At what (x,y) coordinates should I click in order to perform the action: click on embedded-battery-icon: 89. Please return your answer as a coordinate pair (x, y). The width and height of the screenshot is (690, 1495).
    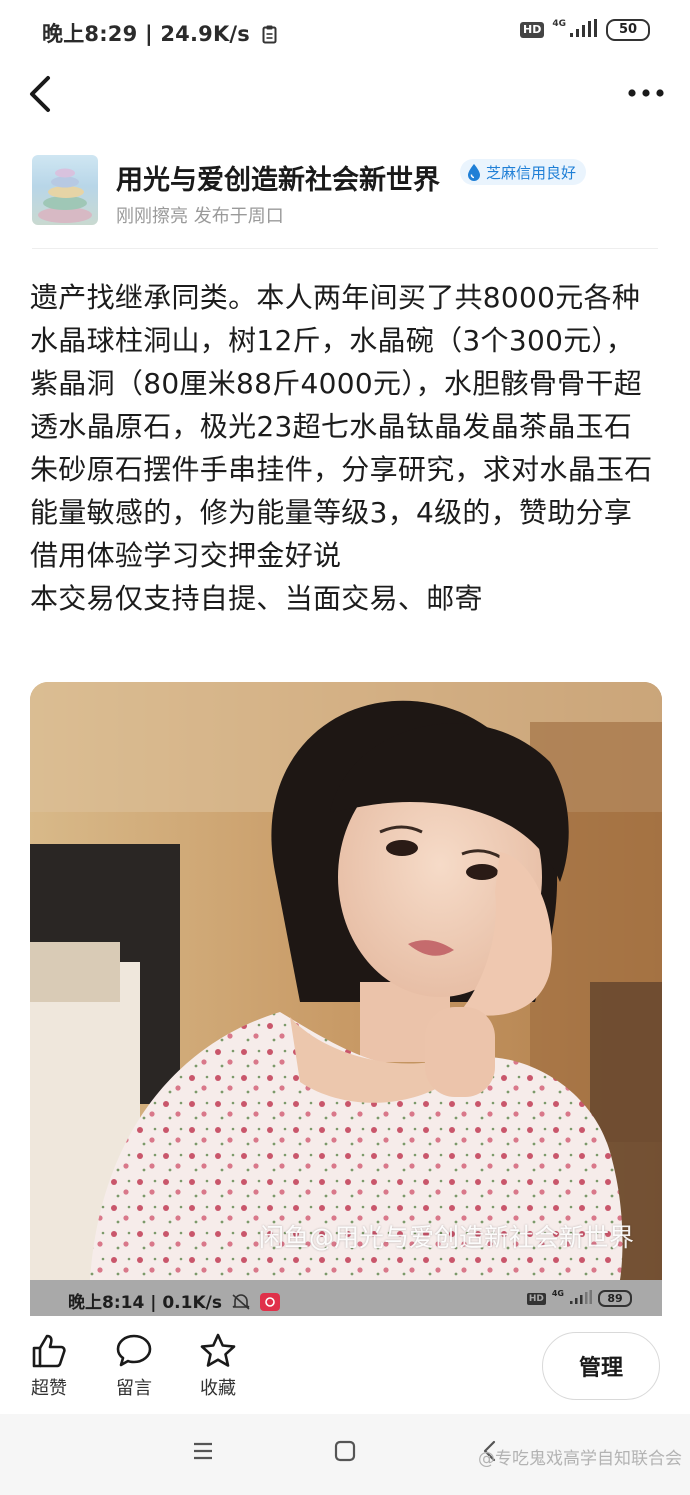
    Looking at the image, I should click on (615, 1298).